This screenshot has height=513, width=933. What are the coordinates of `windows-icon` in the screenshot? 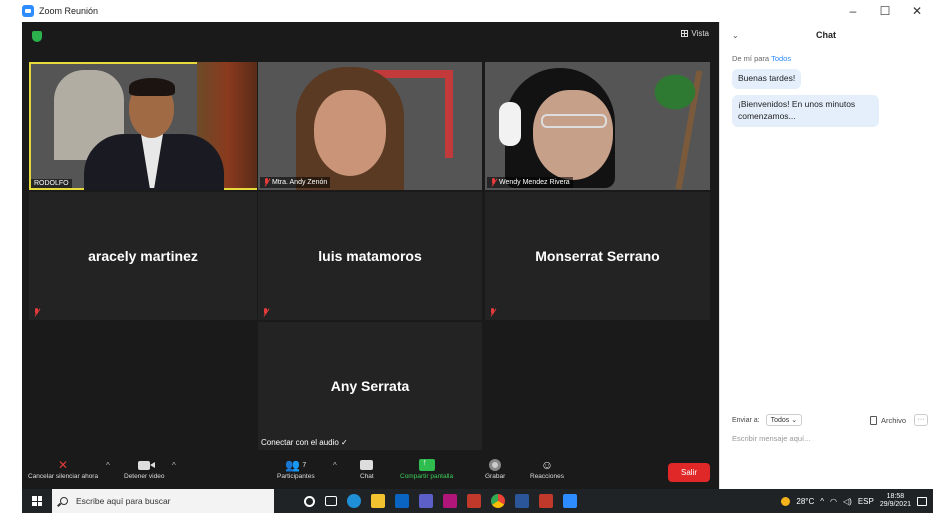 It's located at (37, 501).